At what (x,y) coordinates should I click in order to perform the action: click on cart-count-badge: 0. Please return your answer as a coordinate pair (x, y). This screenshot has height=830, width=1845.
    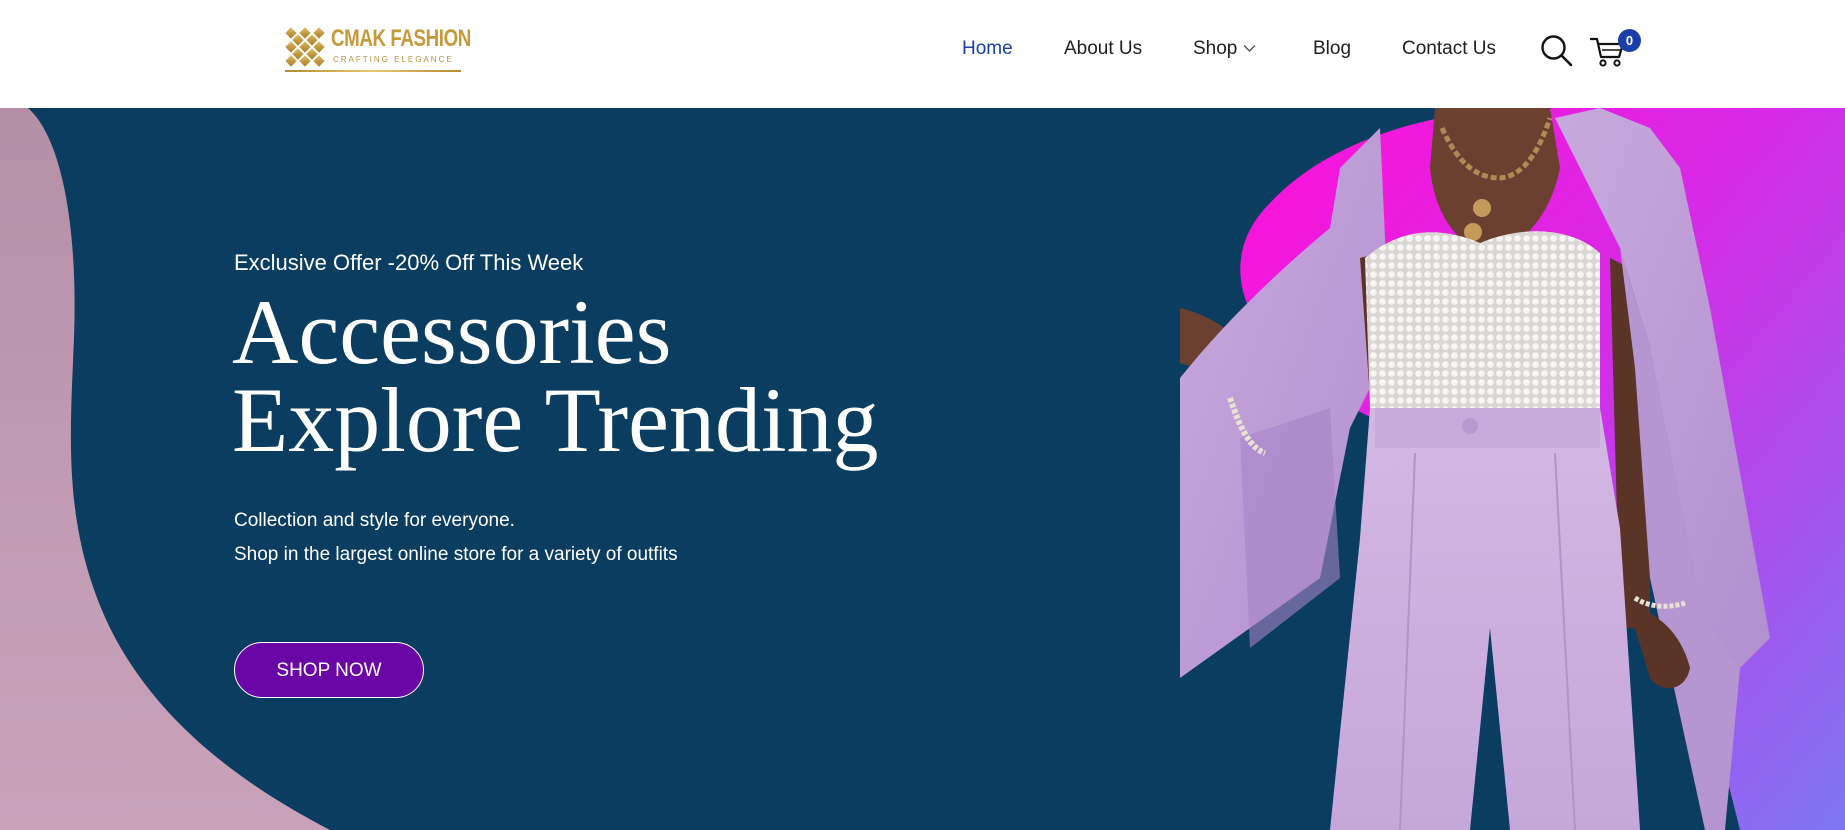
    Looking at the image, I should click on (1629, 40).